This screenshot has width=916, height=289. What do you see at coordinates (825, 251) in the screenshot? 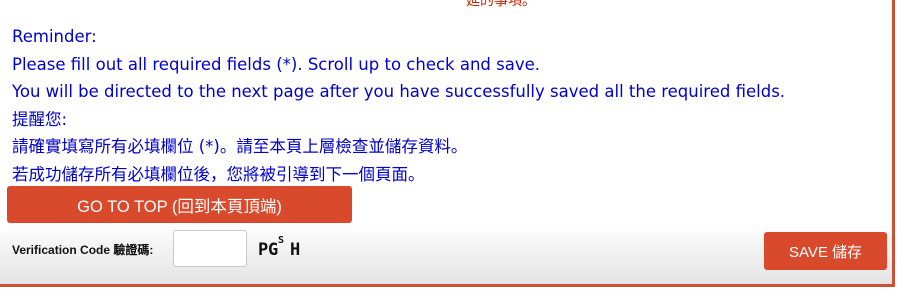
I see `save-button: SAVE 儲存` at bounding box center [825, 251].